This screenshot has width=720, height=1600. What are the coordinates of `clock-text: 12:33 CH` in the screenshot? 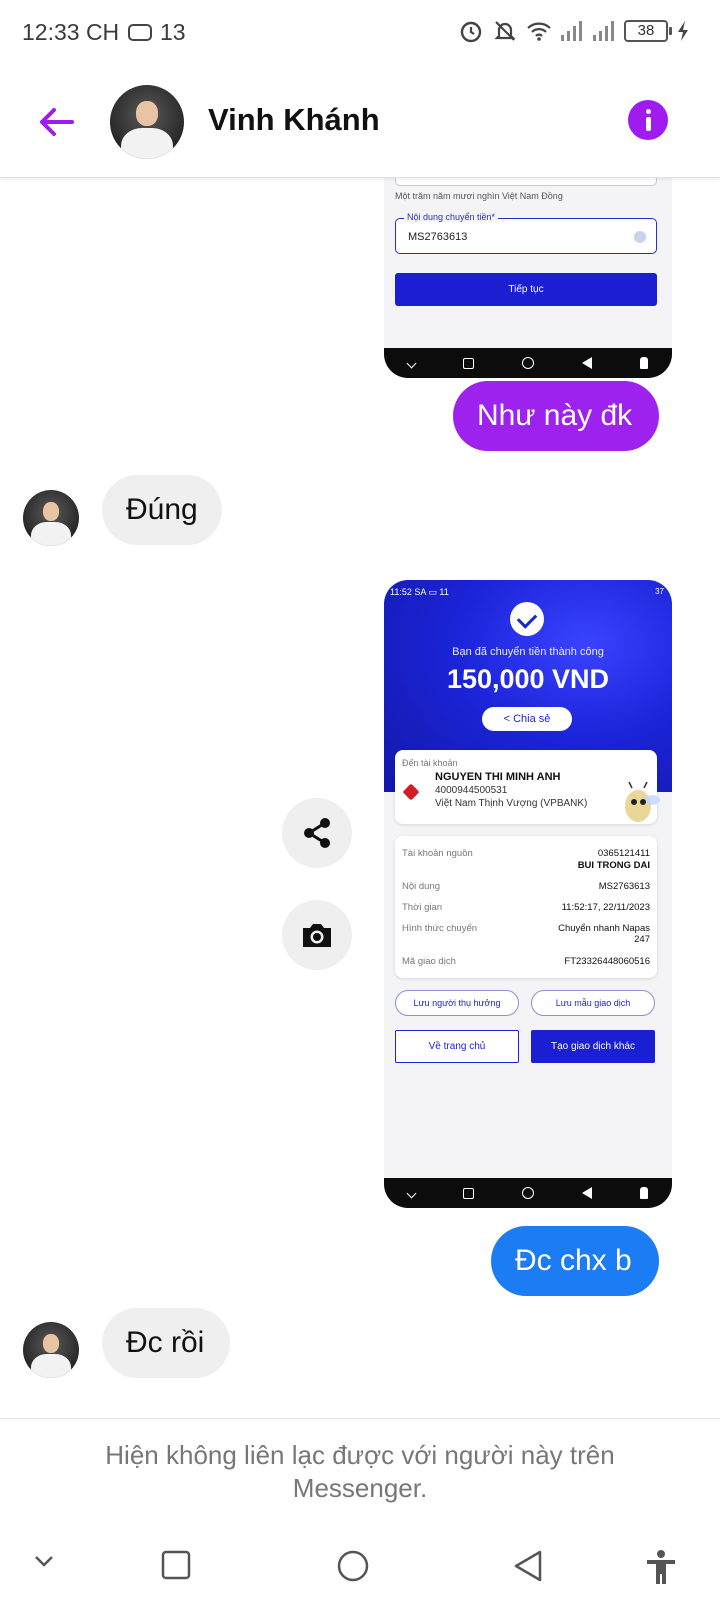 It's located at (71, 32).